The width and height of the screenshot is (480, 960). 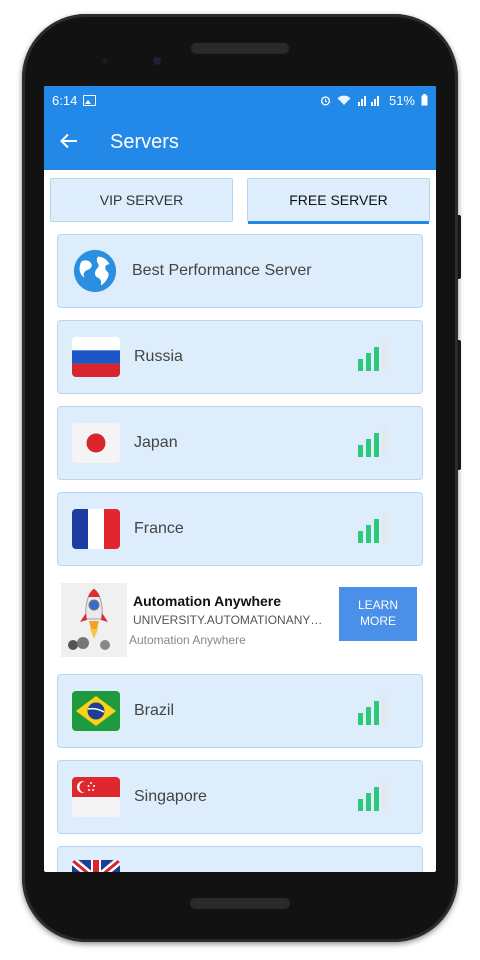 What do you see at coordinates (96, 797) in the screenshot?
I see `singapore-flag-icon` at bounding box center [96, 797].